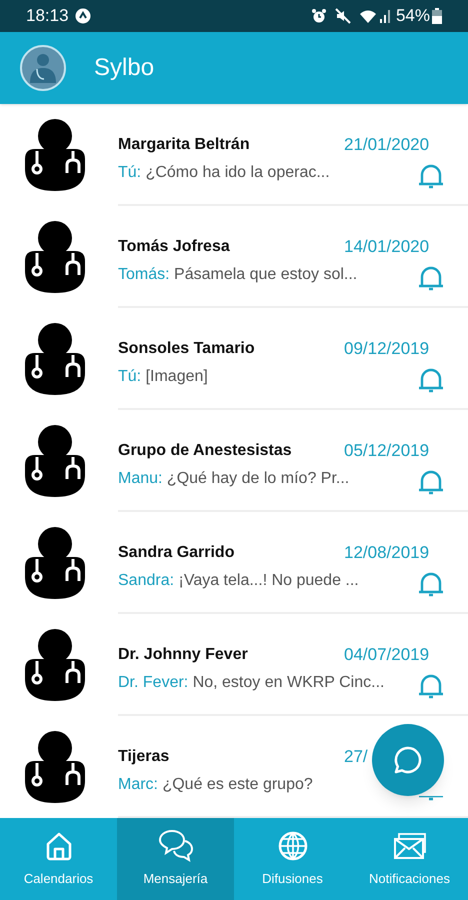 The height and width of the screenshot is (900, 468). I want to click on message-date: 09/12/2019, so click(387, 348).